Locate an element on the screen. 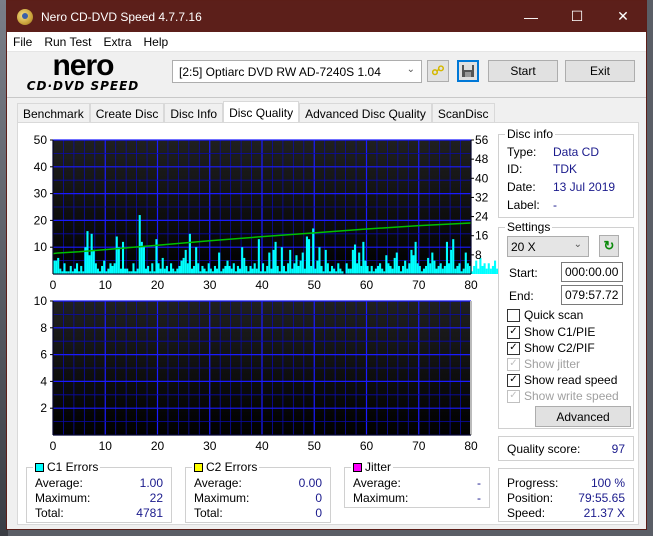 Image resolution: width=653 pixels, height=536 pixels. refresh-speed-button: ↻ is located at coordinates (609, 246).